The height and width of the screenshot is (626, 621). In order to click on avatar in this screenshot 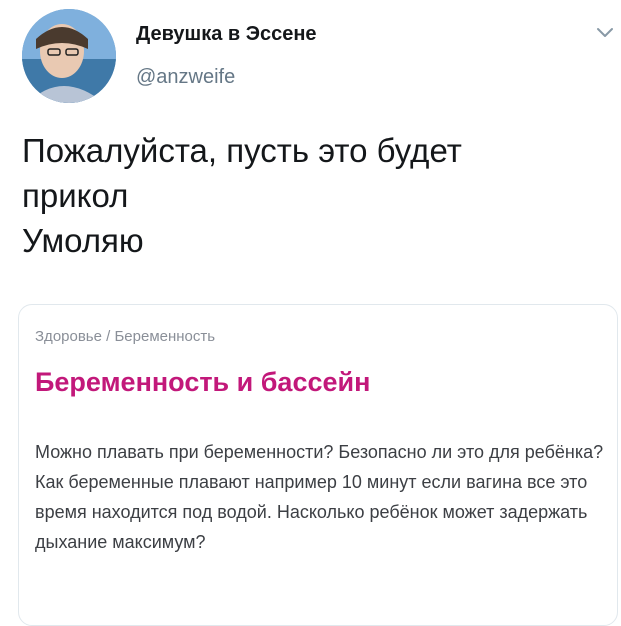, I will do `click(69, 56)`.